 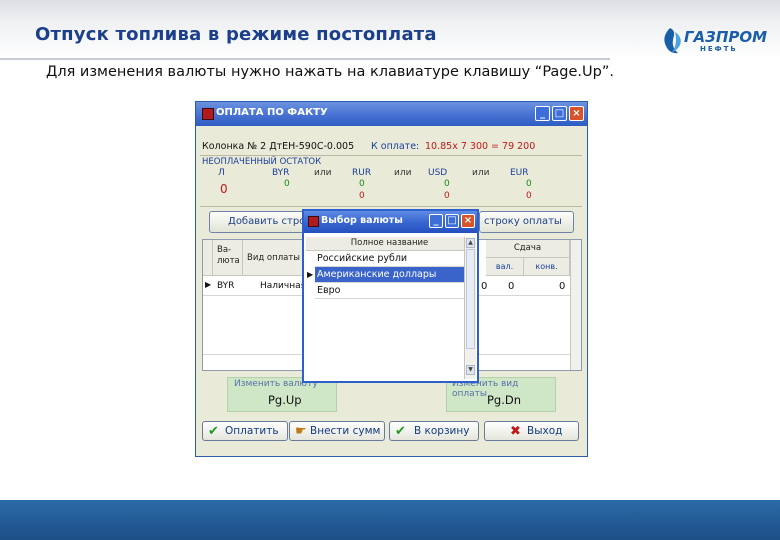 I want to click on enter-sum-button-label: Внести сумм, so click(x=345, y=431).